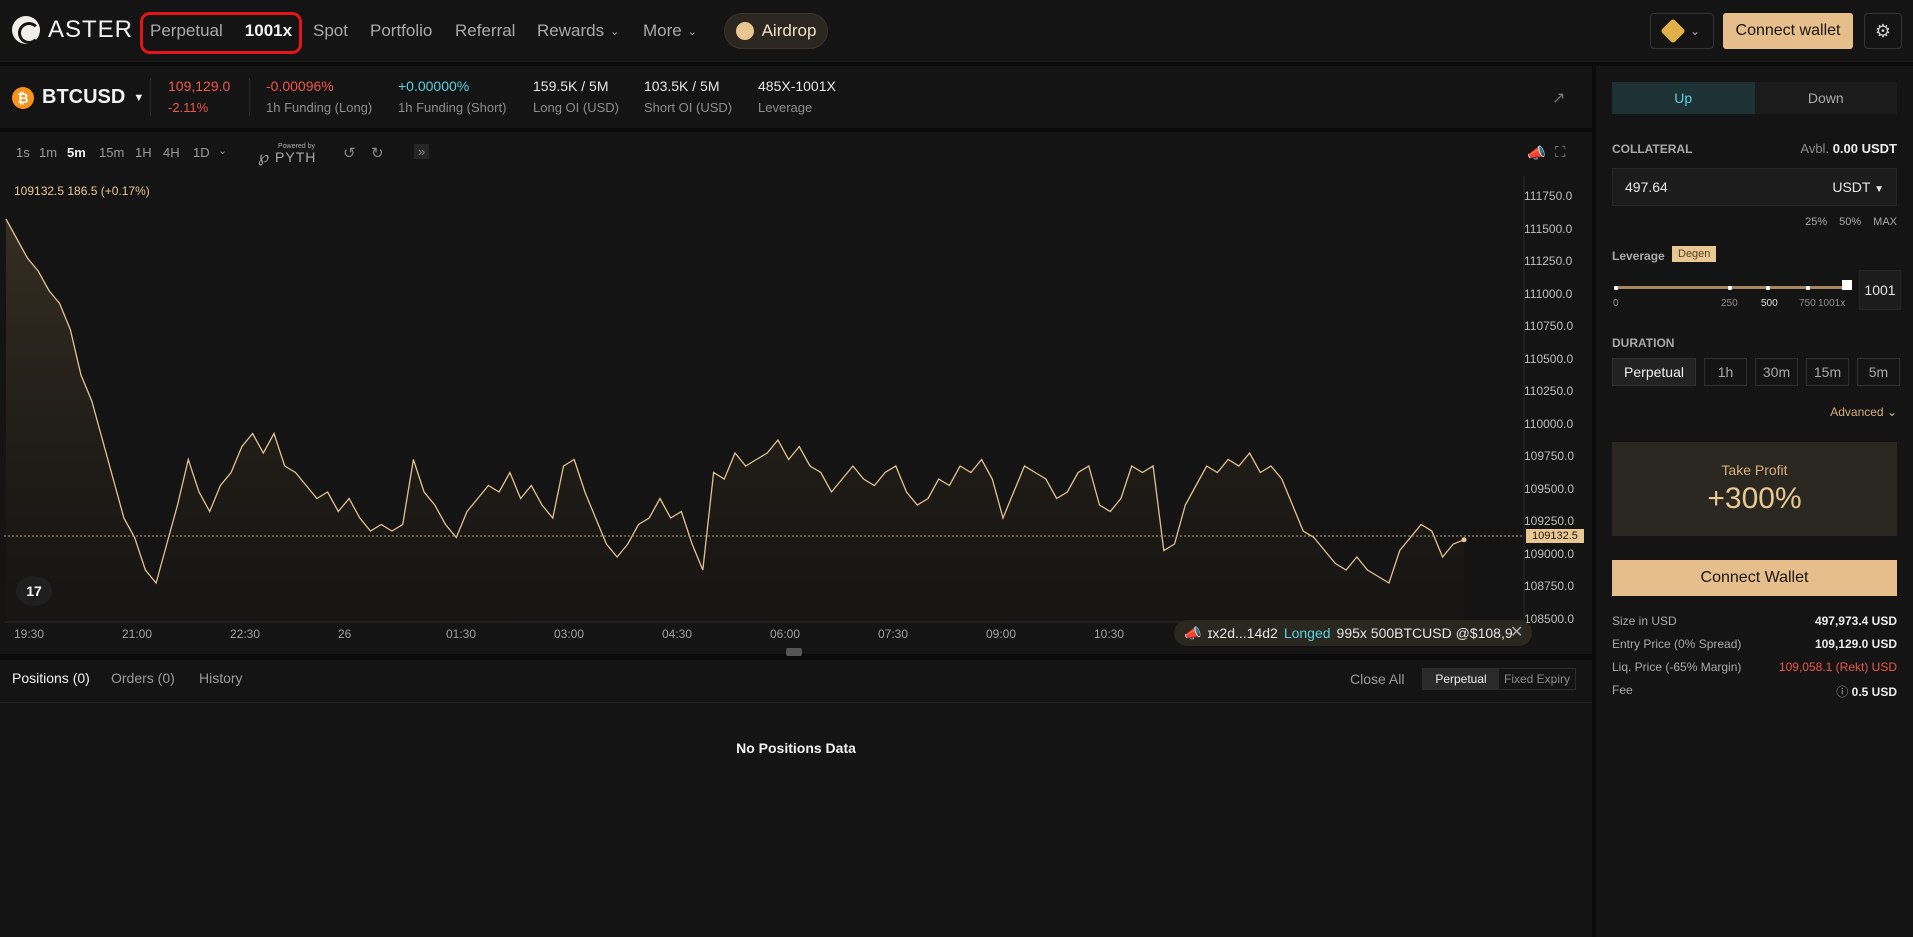 The width and height of the screenshot is (1913, 937). I want to click on entry-value: 109,129.0 USD, so click(1855, 644).